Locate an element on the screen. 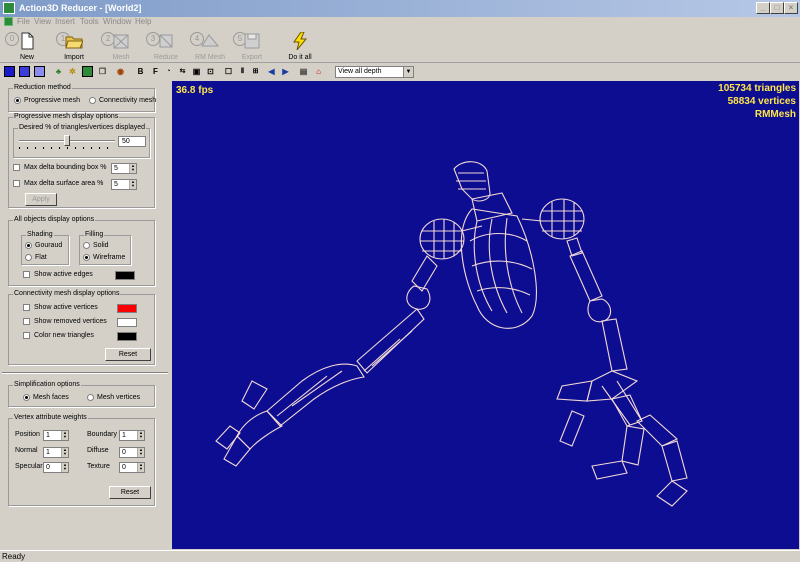 The height and width of the screenshot is (562, 800). boundary-value: 1 is located at coordinates (124, 435).